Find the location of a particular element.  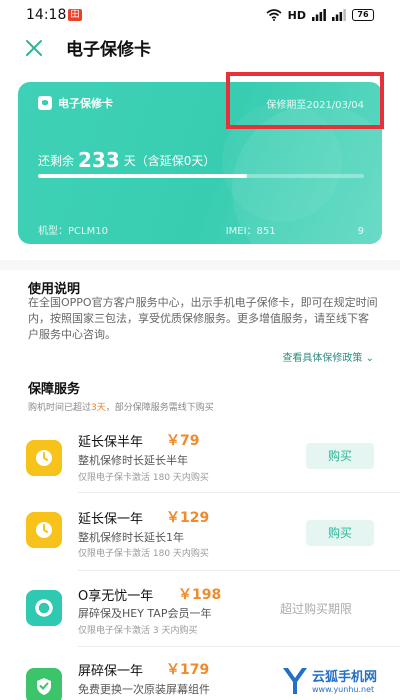

watermark: 云狐手机网 www.yunhu.net is located at coordinates (336, 681).